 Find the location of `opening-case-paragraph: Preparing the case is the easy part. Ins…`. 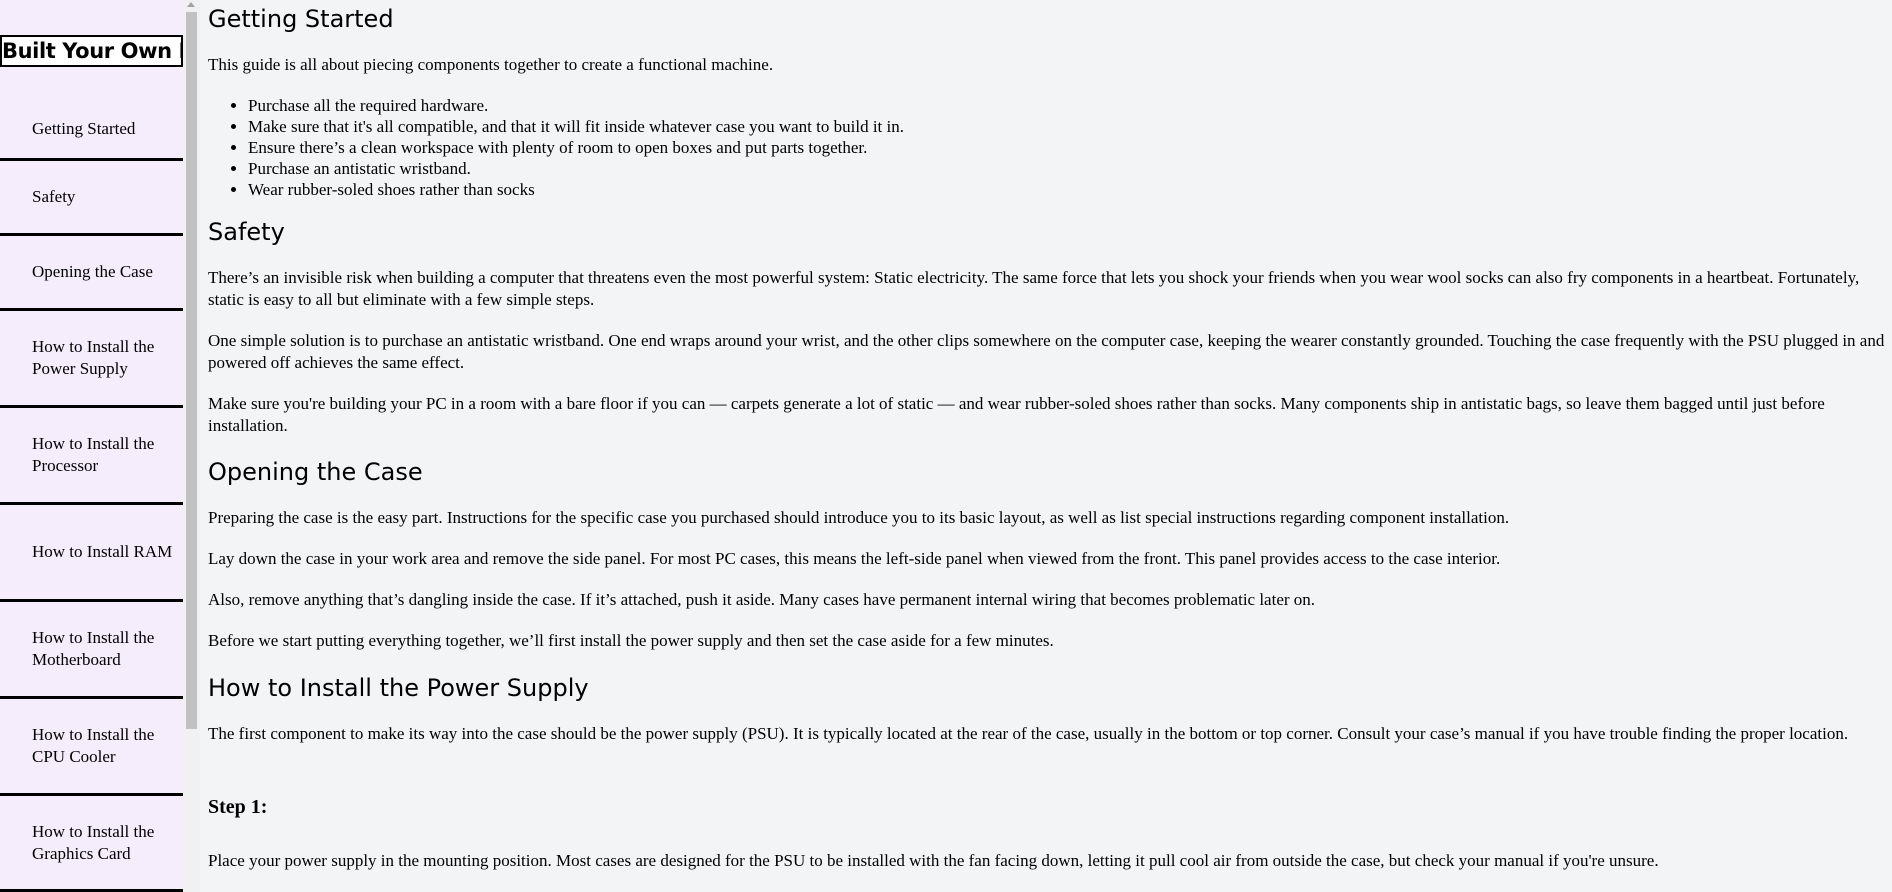

opening-case-paragraph: Preparing the case is the easy part. Ins… is located at coordinates (859, 517).